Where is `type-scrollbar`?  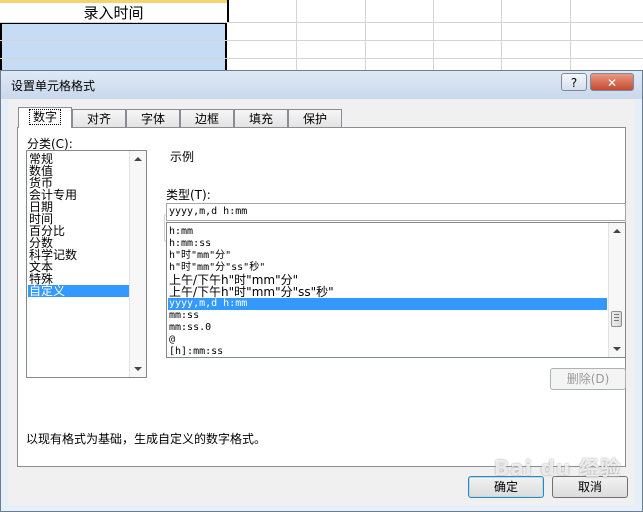
type-scrollbar is located at coordinates (616, 290).